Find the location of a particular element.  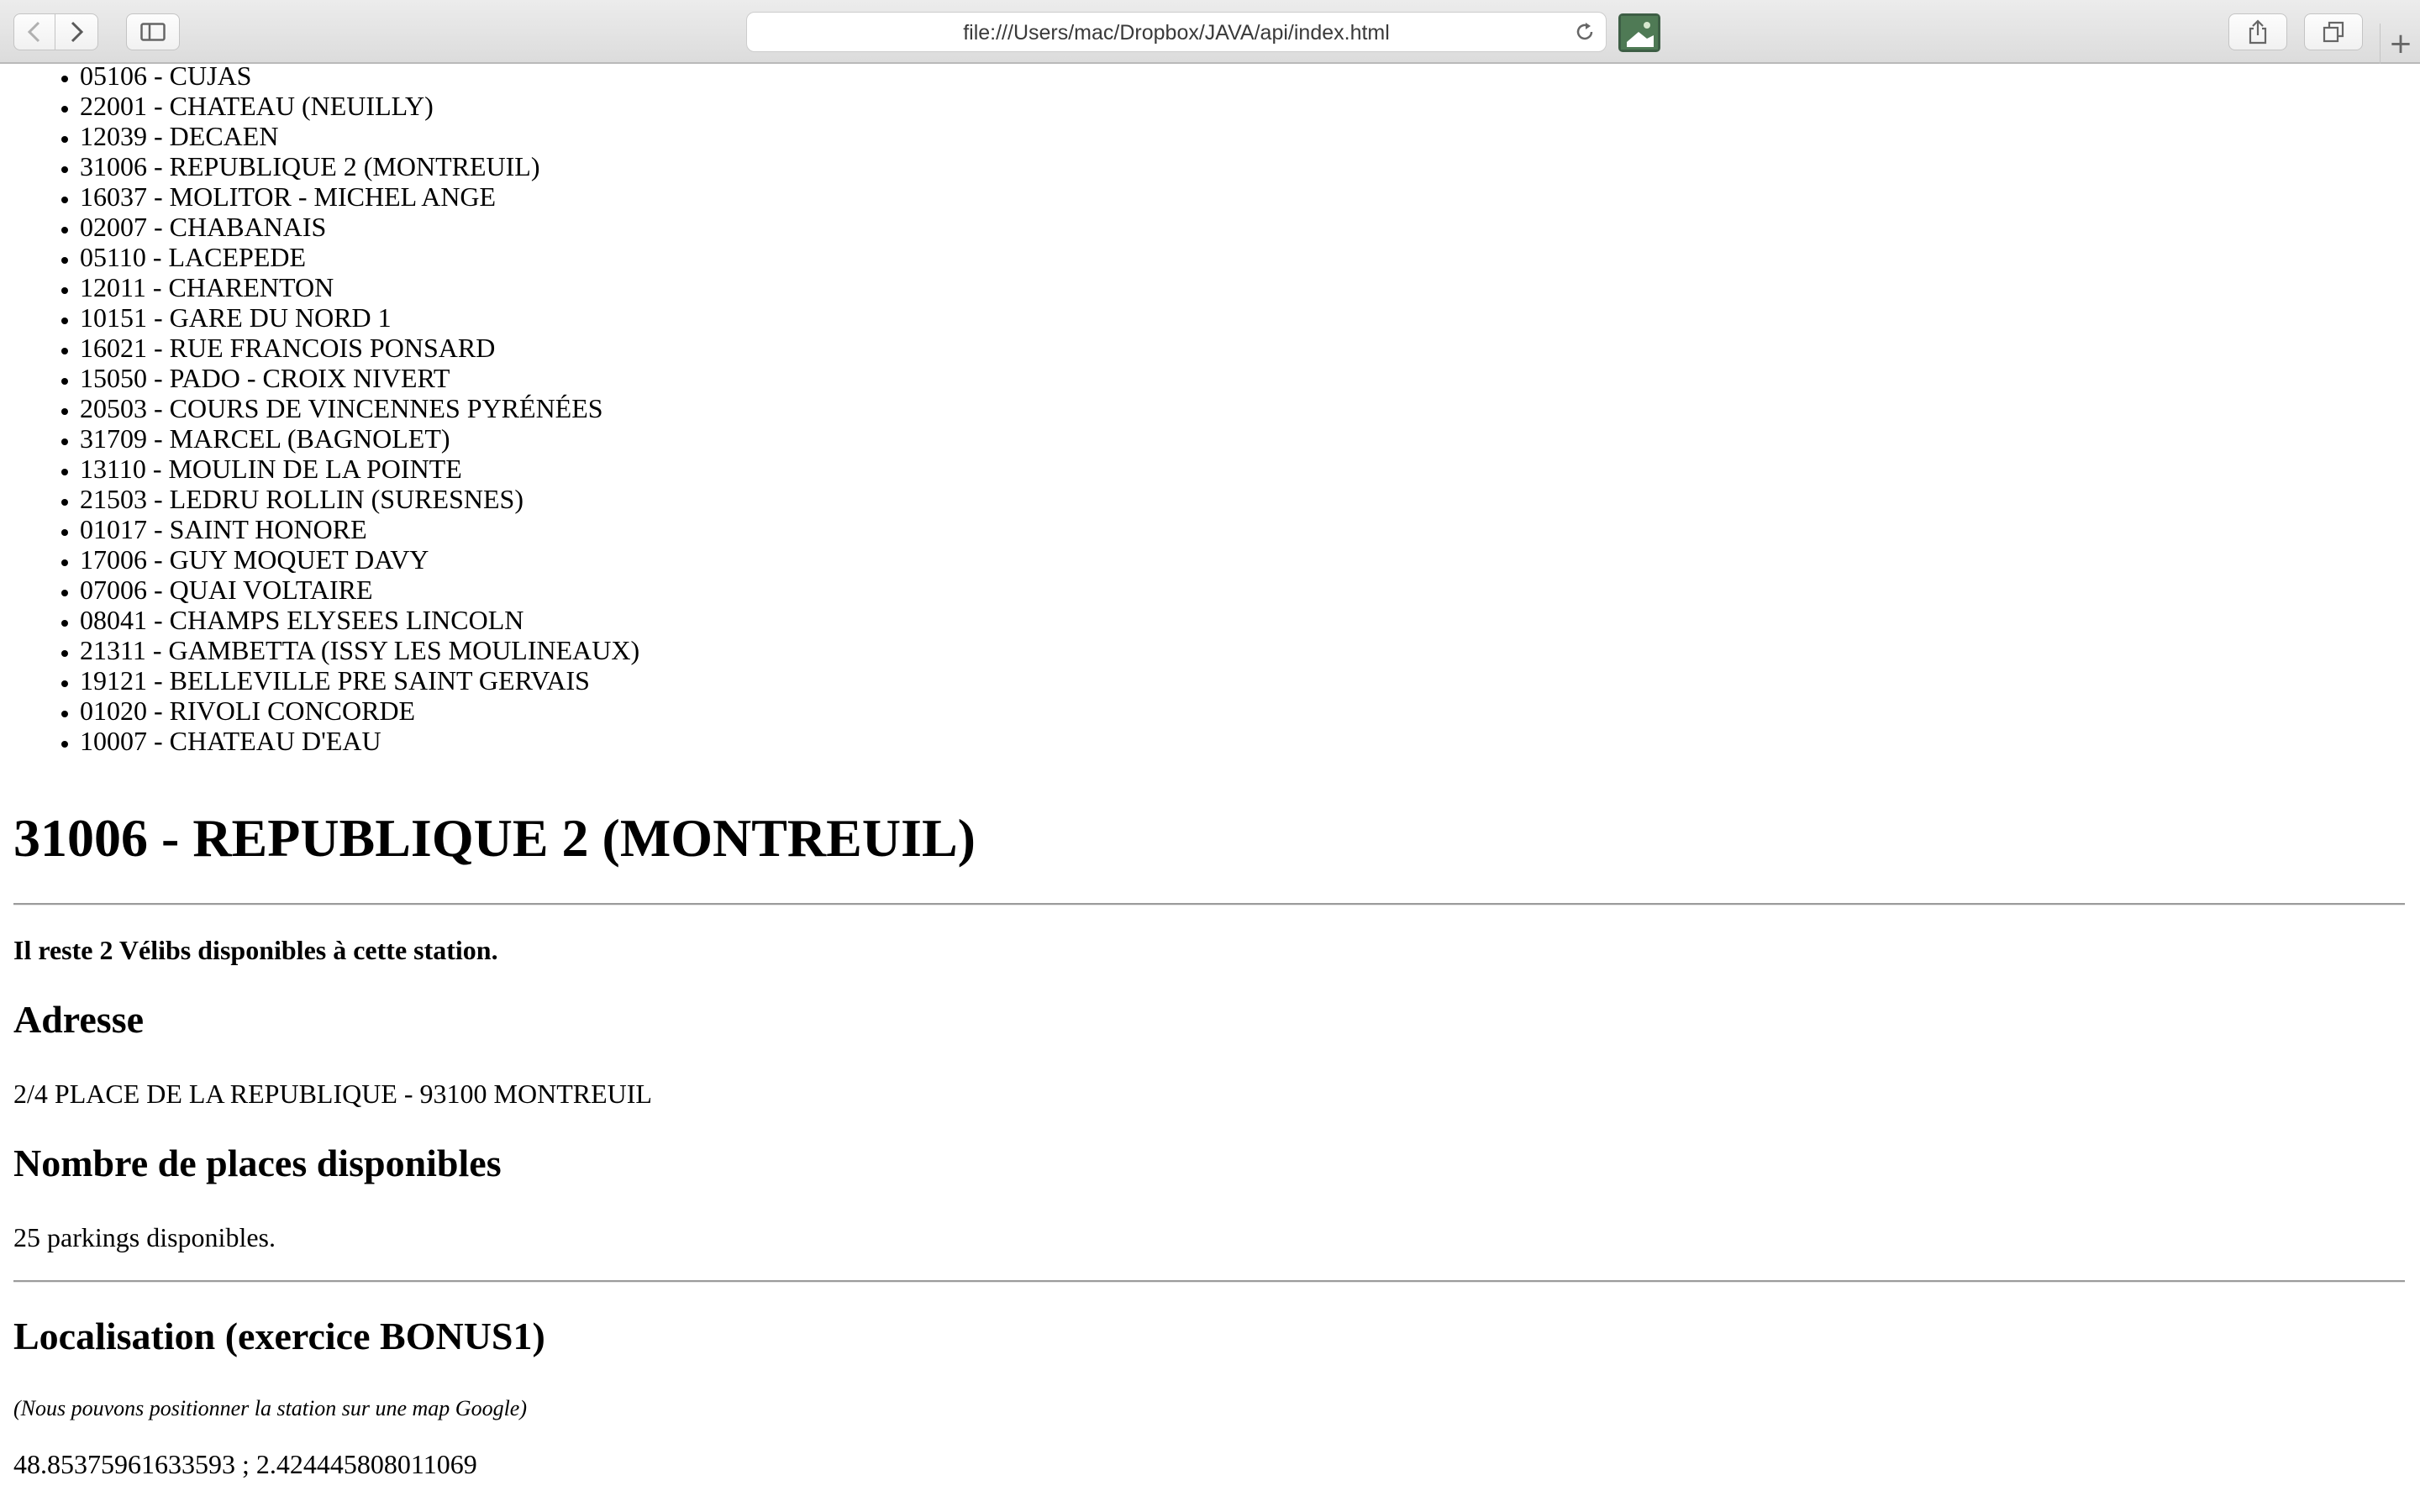

station-list-item: 19121 - BELLEVILLE PRE SAINT GERVAIS is located at coordinates (359, 680).